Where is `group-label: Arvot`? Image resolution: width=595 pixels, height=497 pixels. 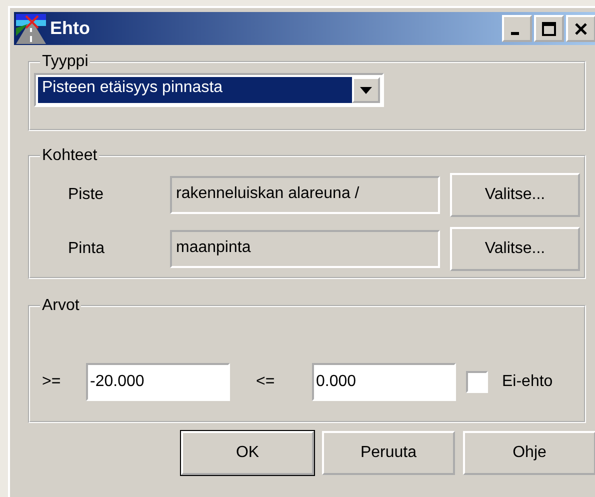
group-label: Arvot is located at coordinates (60, 306).